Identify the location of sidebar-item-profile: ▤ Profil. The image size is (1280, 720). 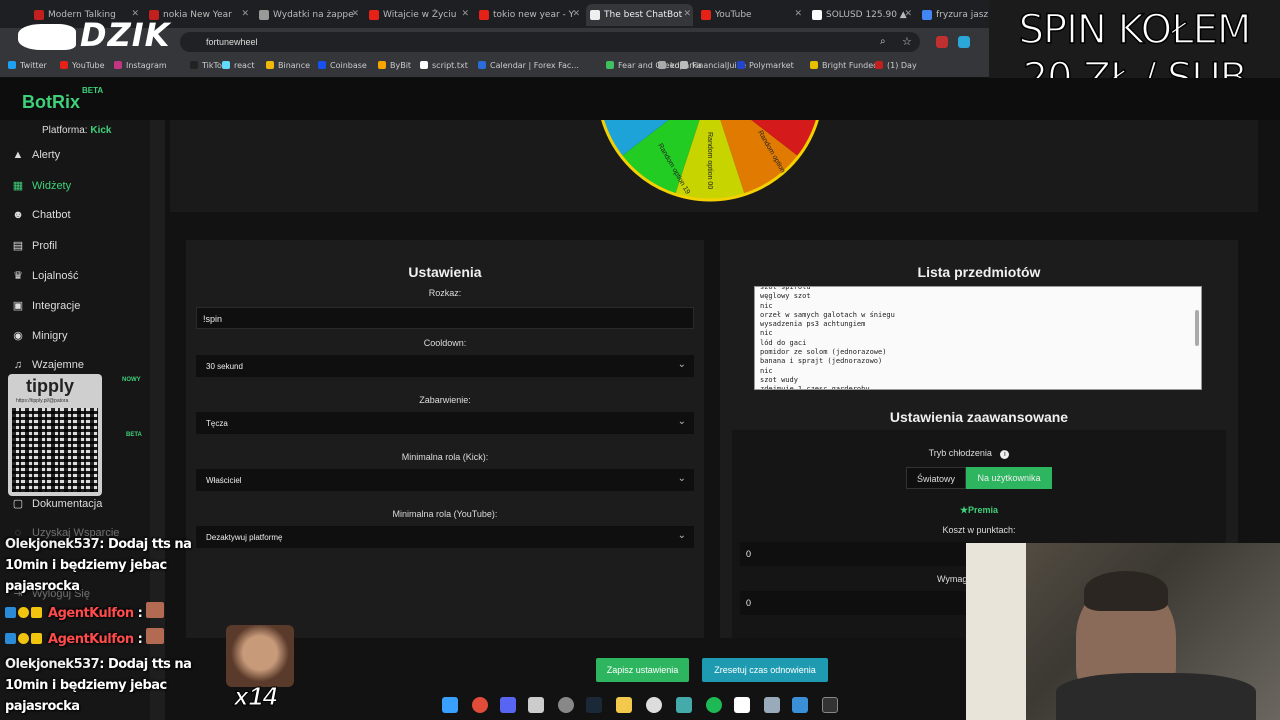
(34, 249).